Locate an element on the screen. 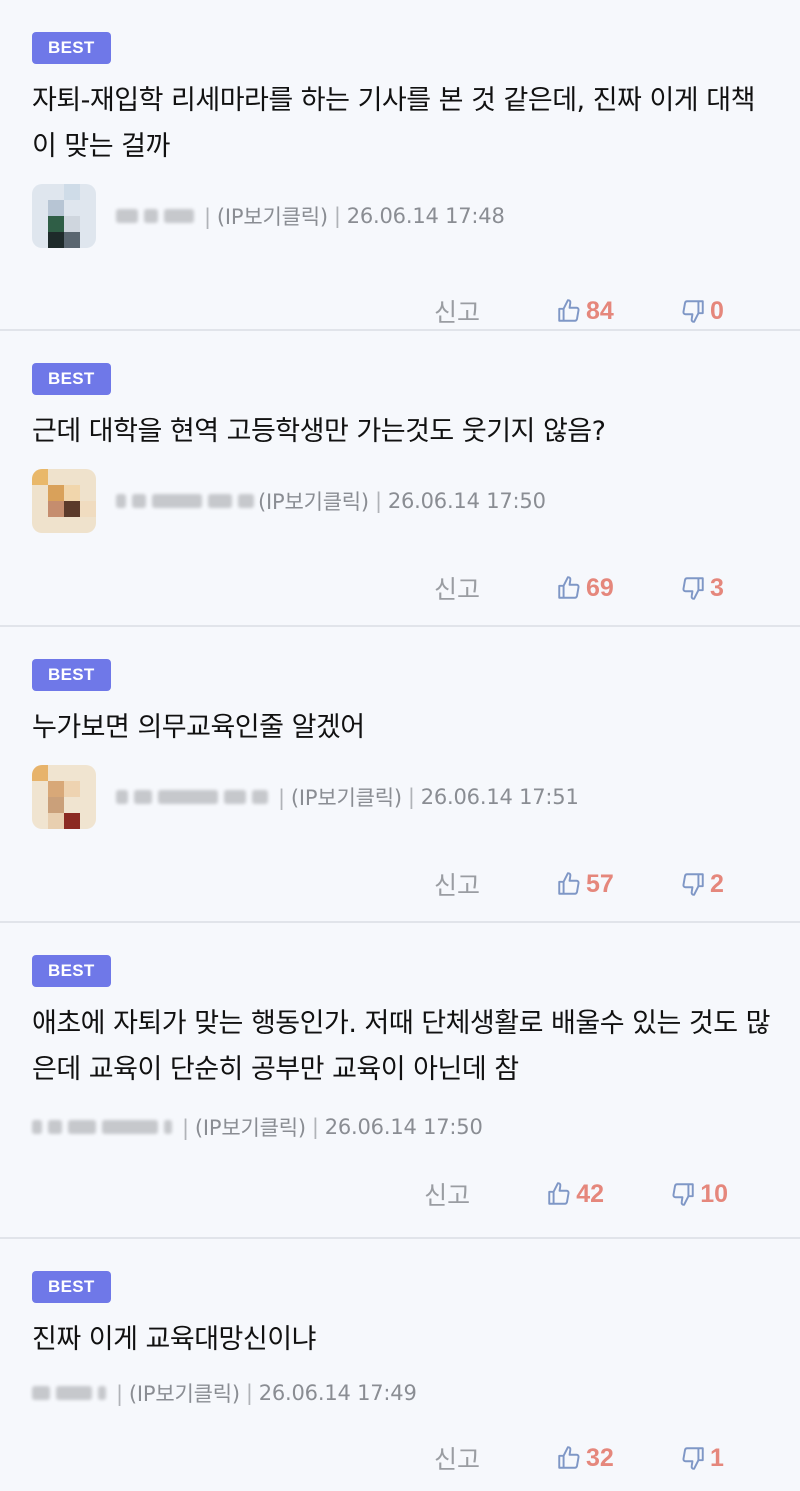 The image size is (800, 1491). comment-actions: 신고 57 2 is located at coordinates (400, 888).